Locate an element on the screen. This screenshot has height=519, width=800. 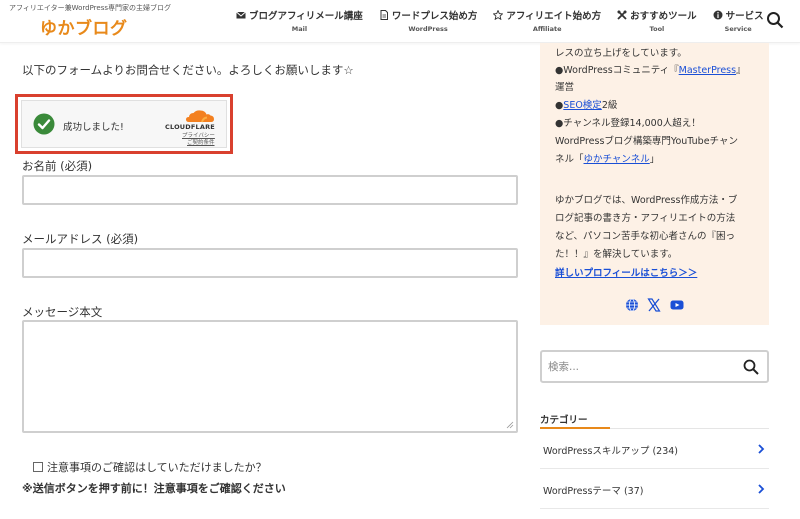
nav-item-mail: ブログアフィリメール講座 Mail is located at coordinates (299, 20).